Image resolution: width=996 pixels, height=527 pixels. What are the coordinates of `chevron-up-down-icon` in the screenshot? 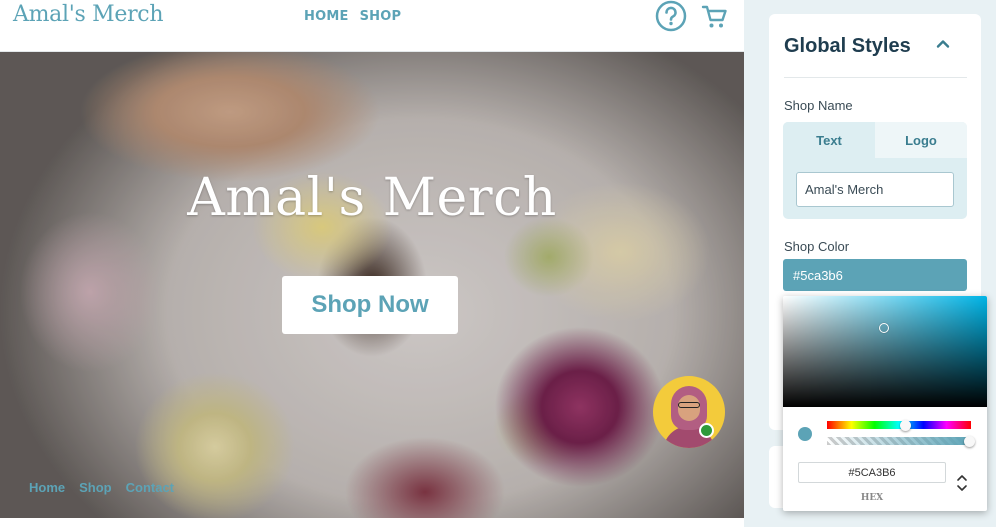 It's located at (962, 483).